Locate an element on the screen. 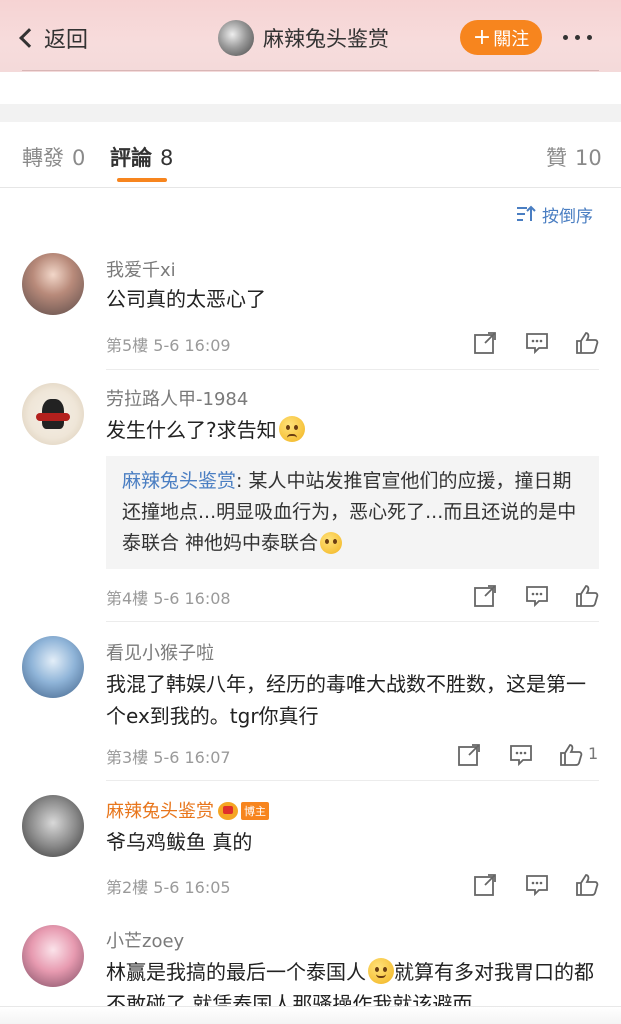 This screenshot has width=621, height=1024. plus-icon: + is located at coordinates (482, 37).